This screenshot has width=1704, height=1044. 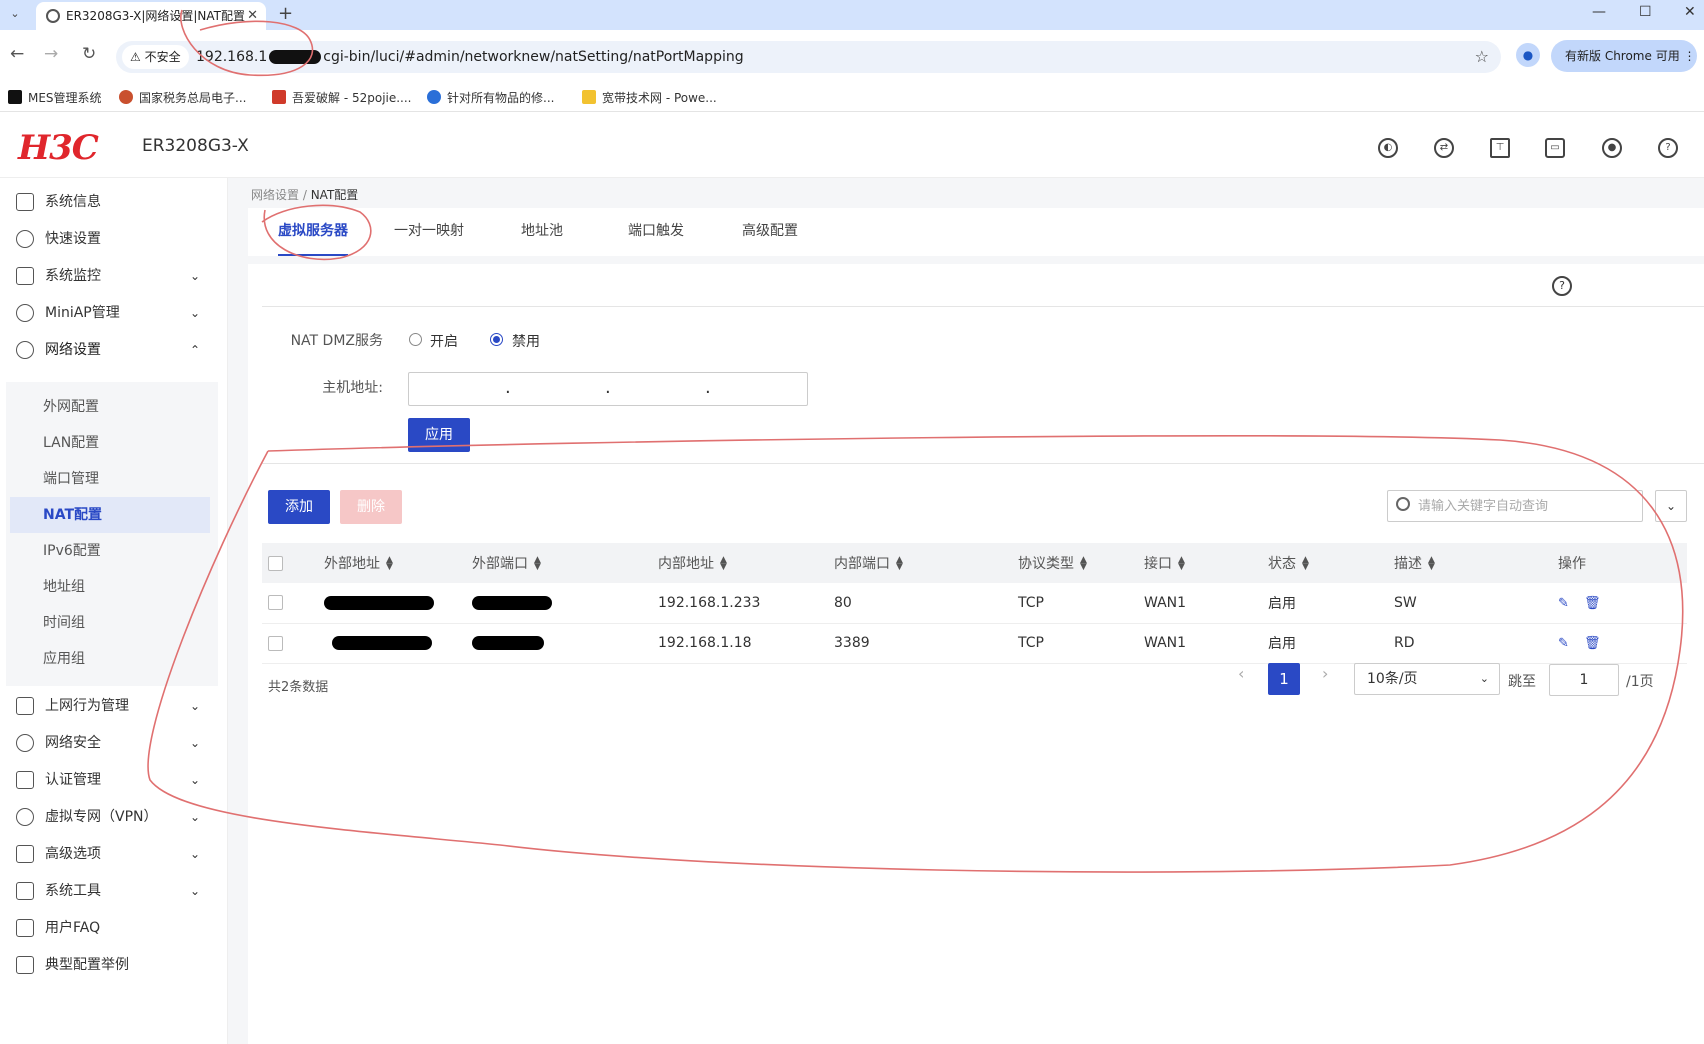 I want to click on user-icon: ●, so click(x=1612, y=148).